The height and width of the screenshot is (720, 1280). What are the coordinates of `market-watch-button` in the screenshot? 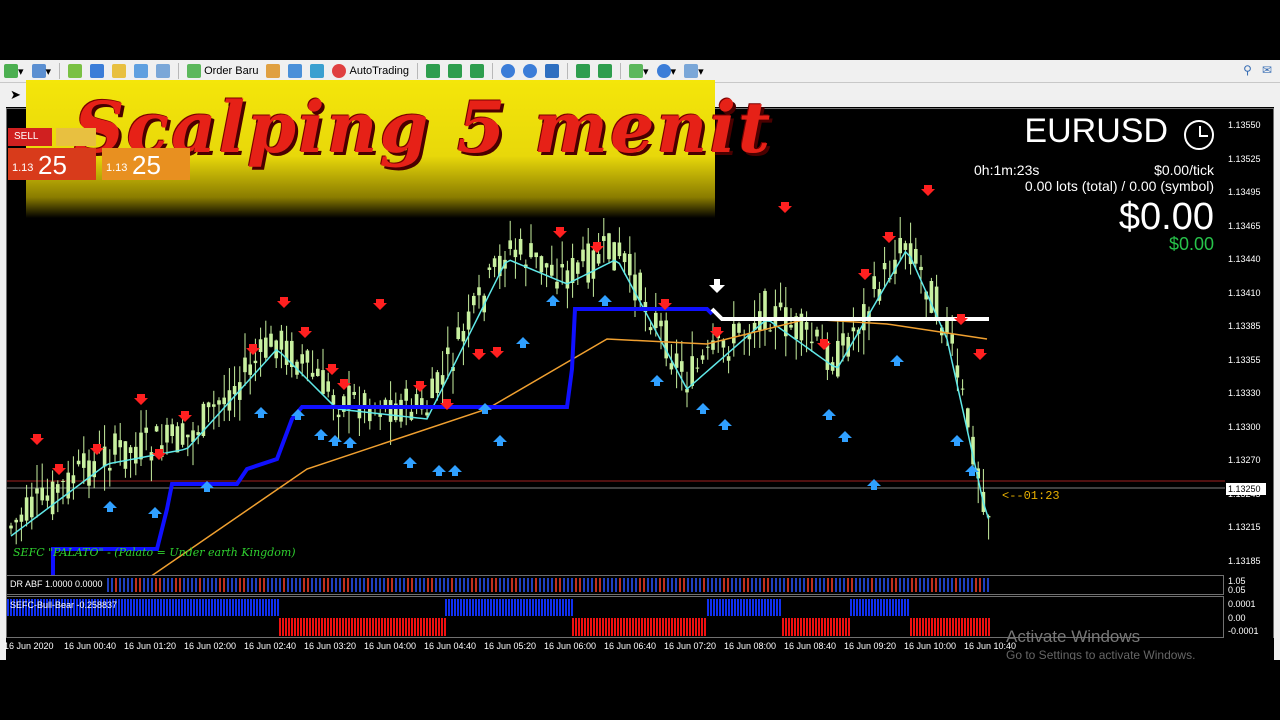 It's located at (75, 71).